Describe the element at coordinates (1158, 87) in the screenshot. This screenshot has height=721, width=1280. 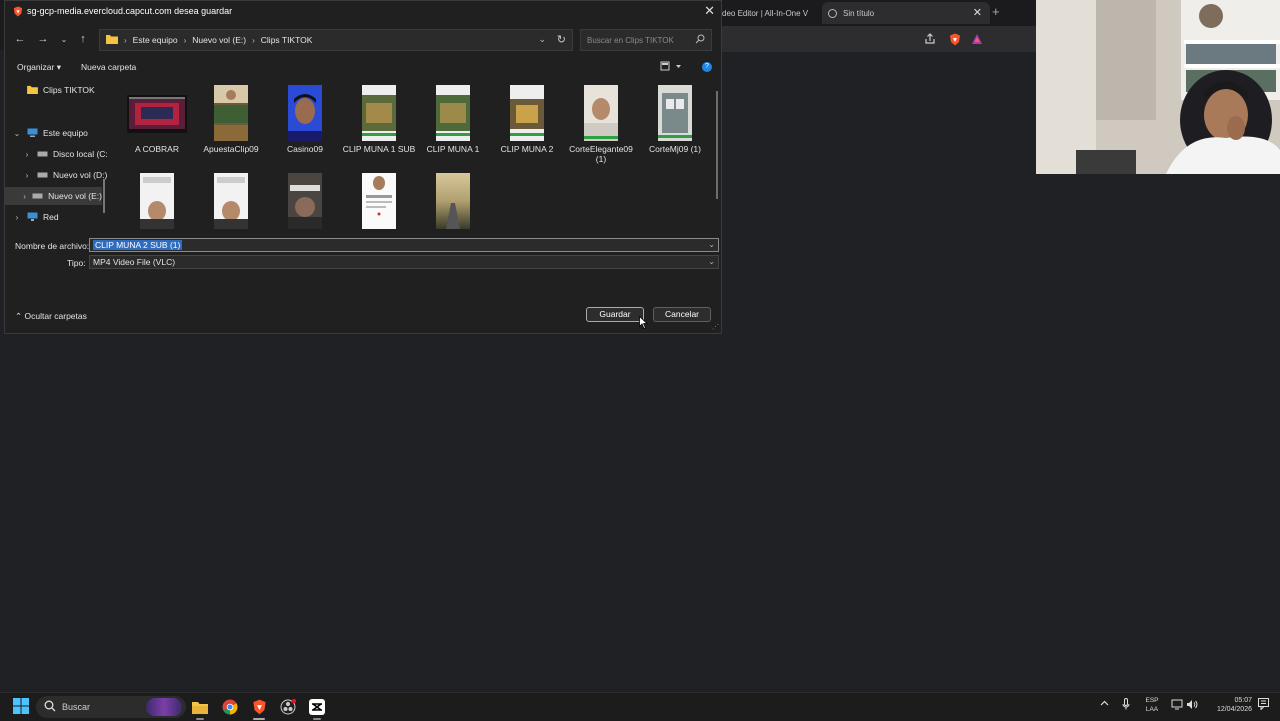
I see `webcam-feed` at that location.